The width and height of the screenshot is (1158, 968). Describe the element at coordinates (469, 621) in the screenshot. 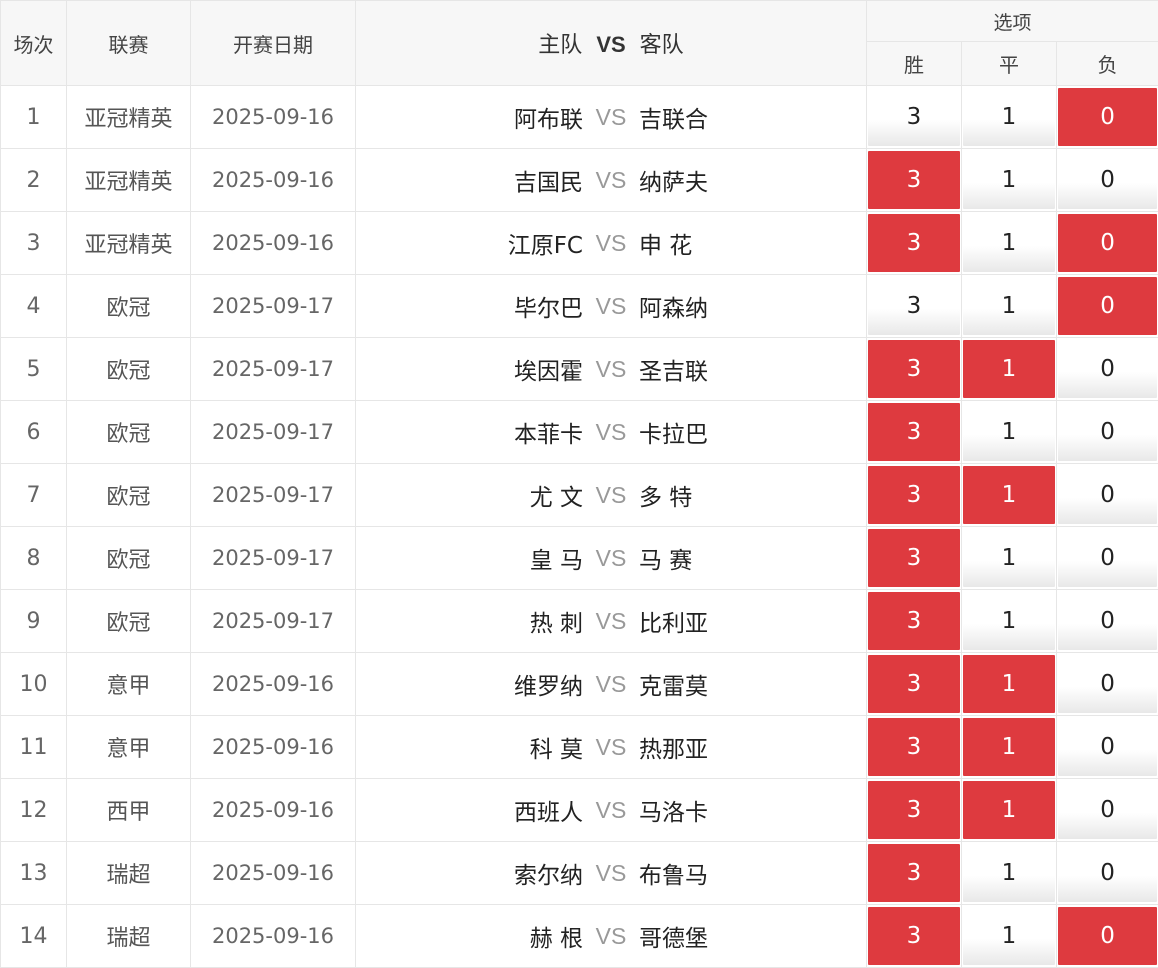

I see `home-team: 热 刺` at that location.